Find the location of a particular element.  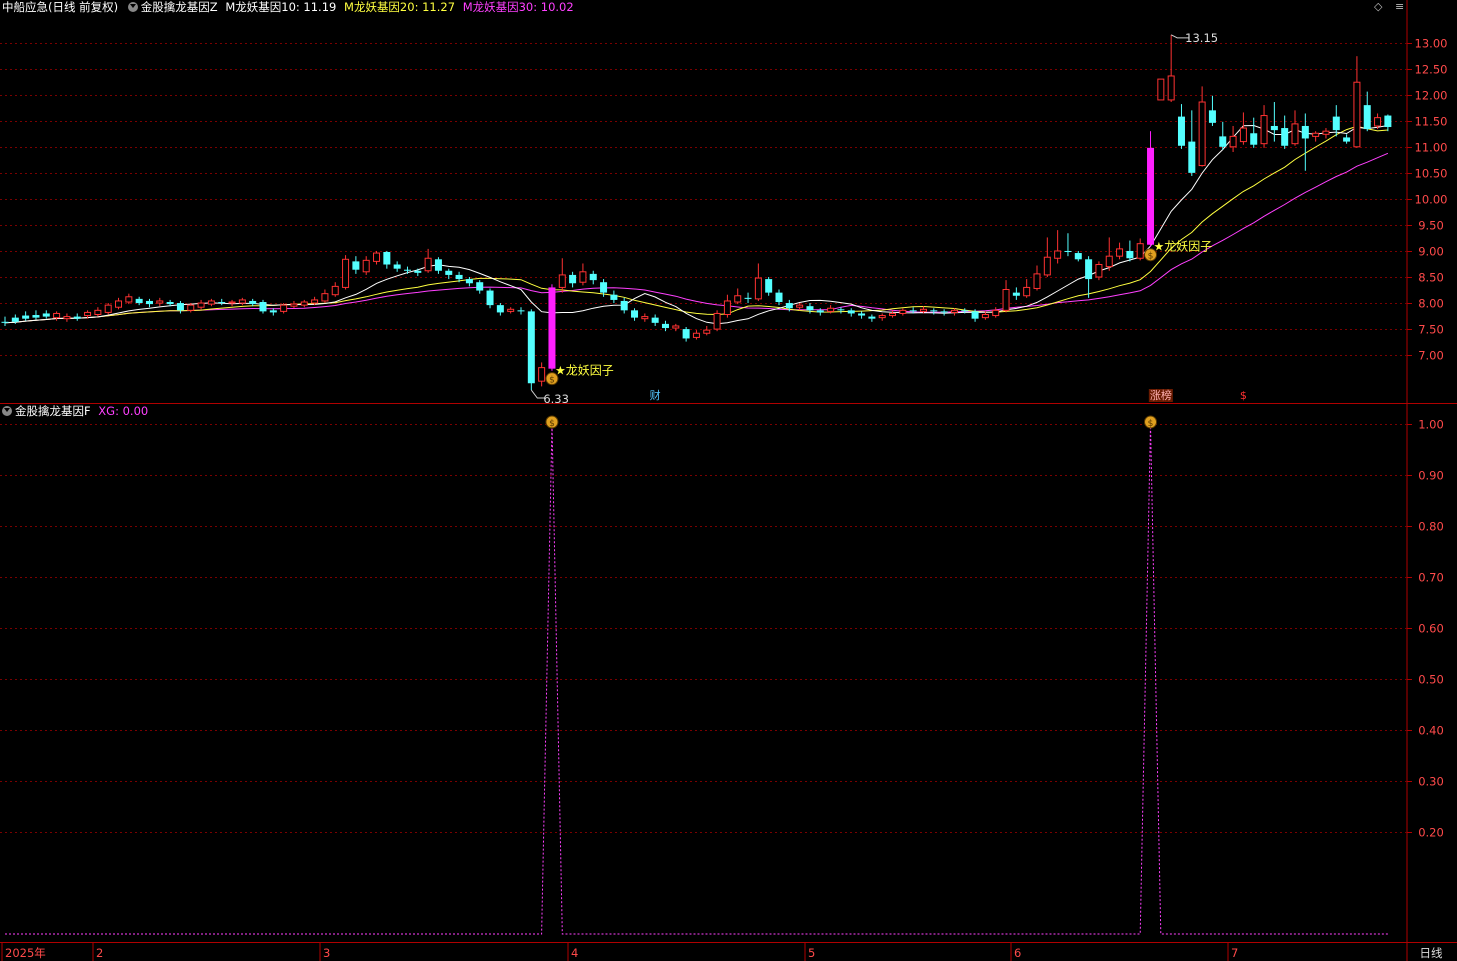

sub-tick-label: 0.20 is located at coordinates (1431, 833).